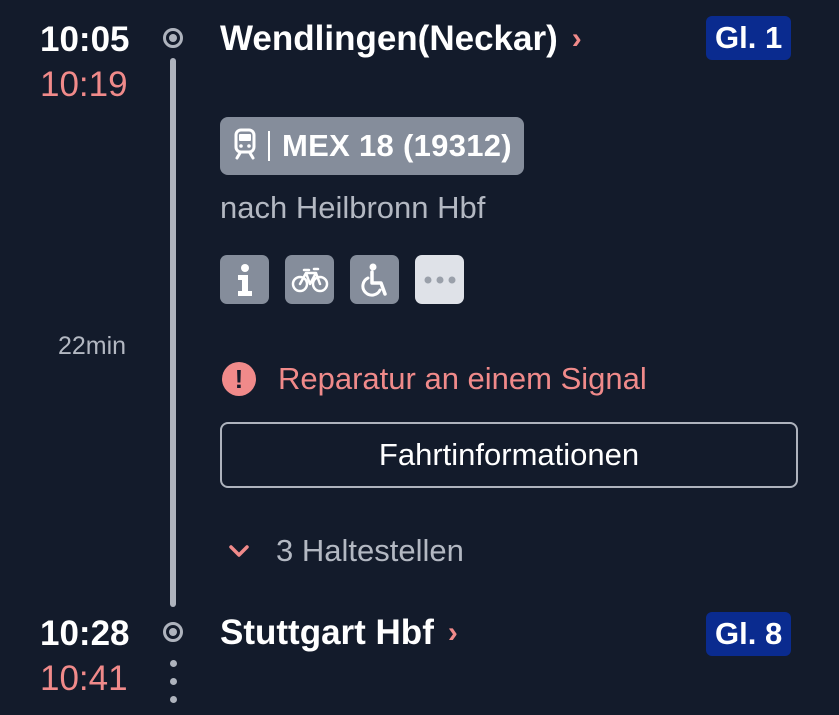 The width and height of the screenshot is (839, 715). What do you see at coordinates (244, 279) in the screenshot?
I see `info-icon` at bounding box center [244, 279].